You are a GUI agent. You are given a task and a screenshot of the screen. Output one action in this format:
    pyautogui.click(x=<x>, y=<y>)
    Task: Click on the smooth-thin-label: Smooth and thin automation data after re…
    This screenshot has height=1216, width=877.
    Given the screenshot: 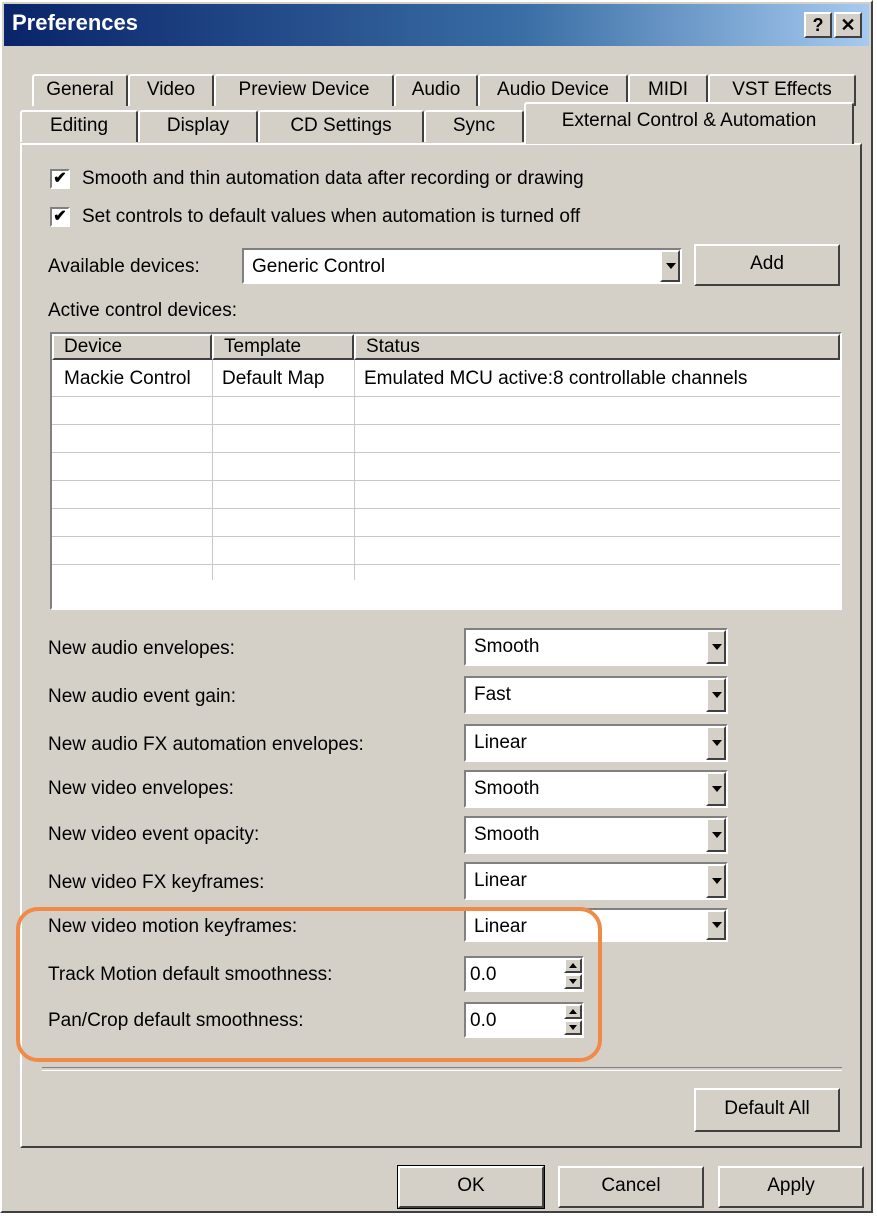 What is the action you would take?
    pyautogui.click(x=333, y=178)
    